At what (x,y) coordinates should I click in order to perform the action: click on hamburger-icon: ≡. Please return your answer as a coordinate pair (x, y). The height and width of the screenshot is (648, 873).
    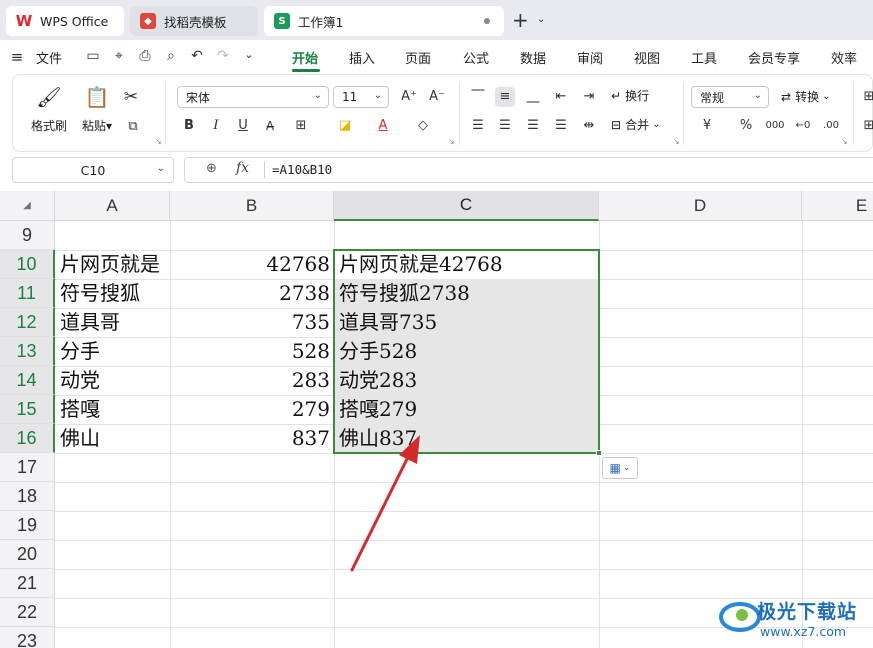
    Looking at the image, I should click on (17, 57).